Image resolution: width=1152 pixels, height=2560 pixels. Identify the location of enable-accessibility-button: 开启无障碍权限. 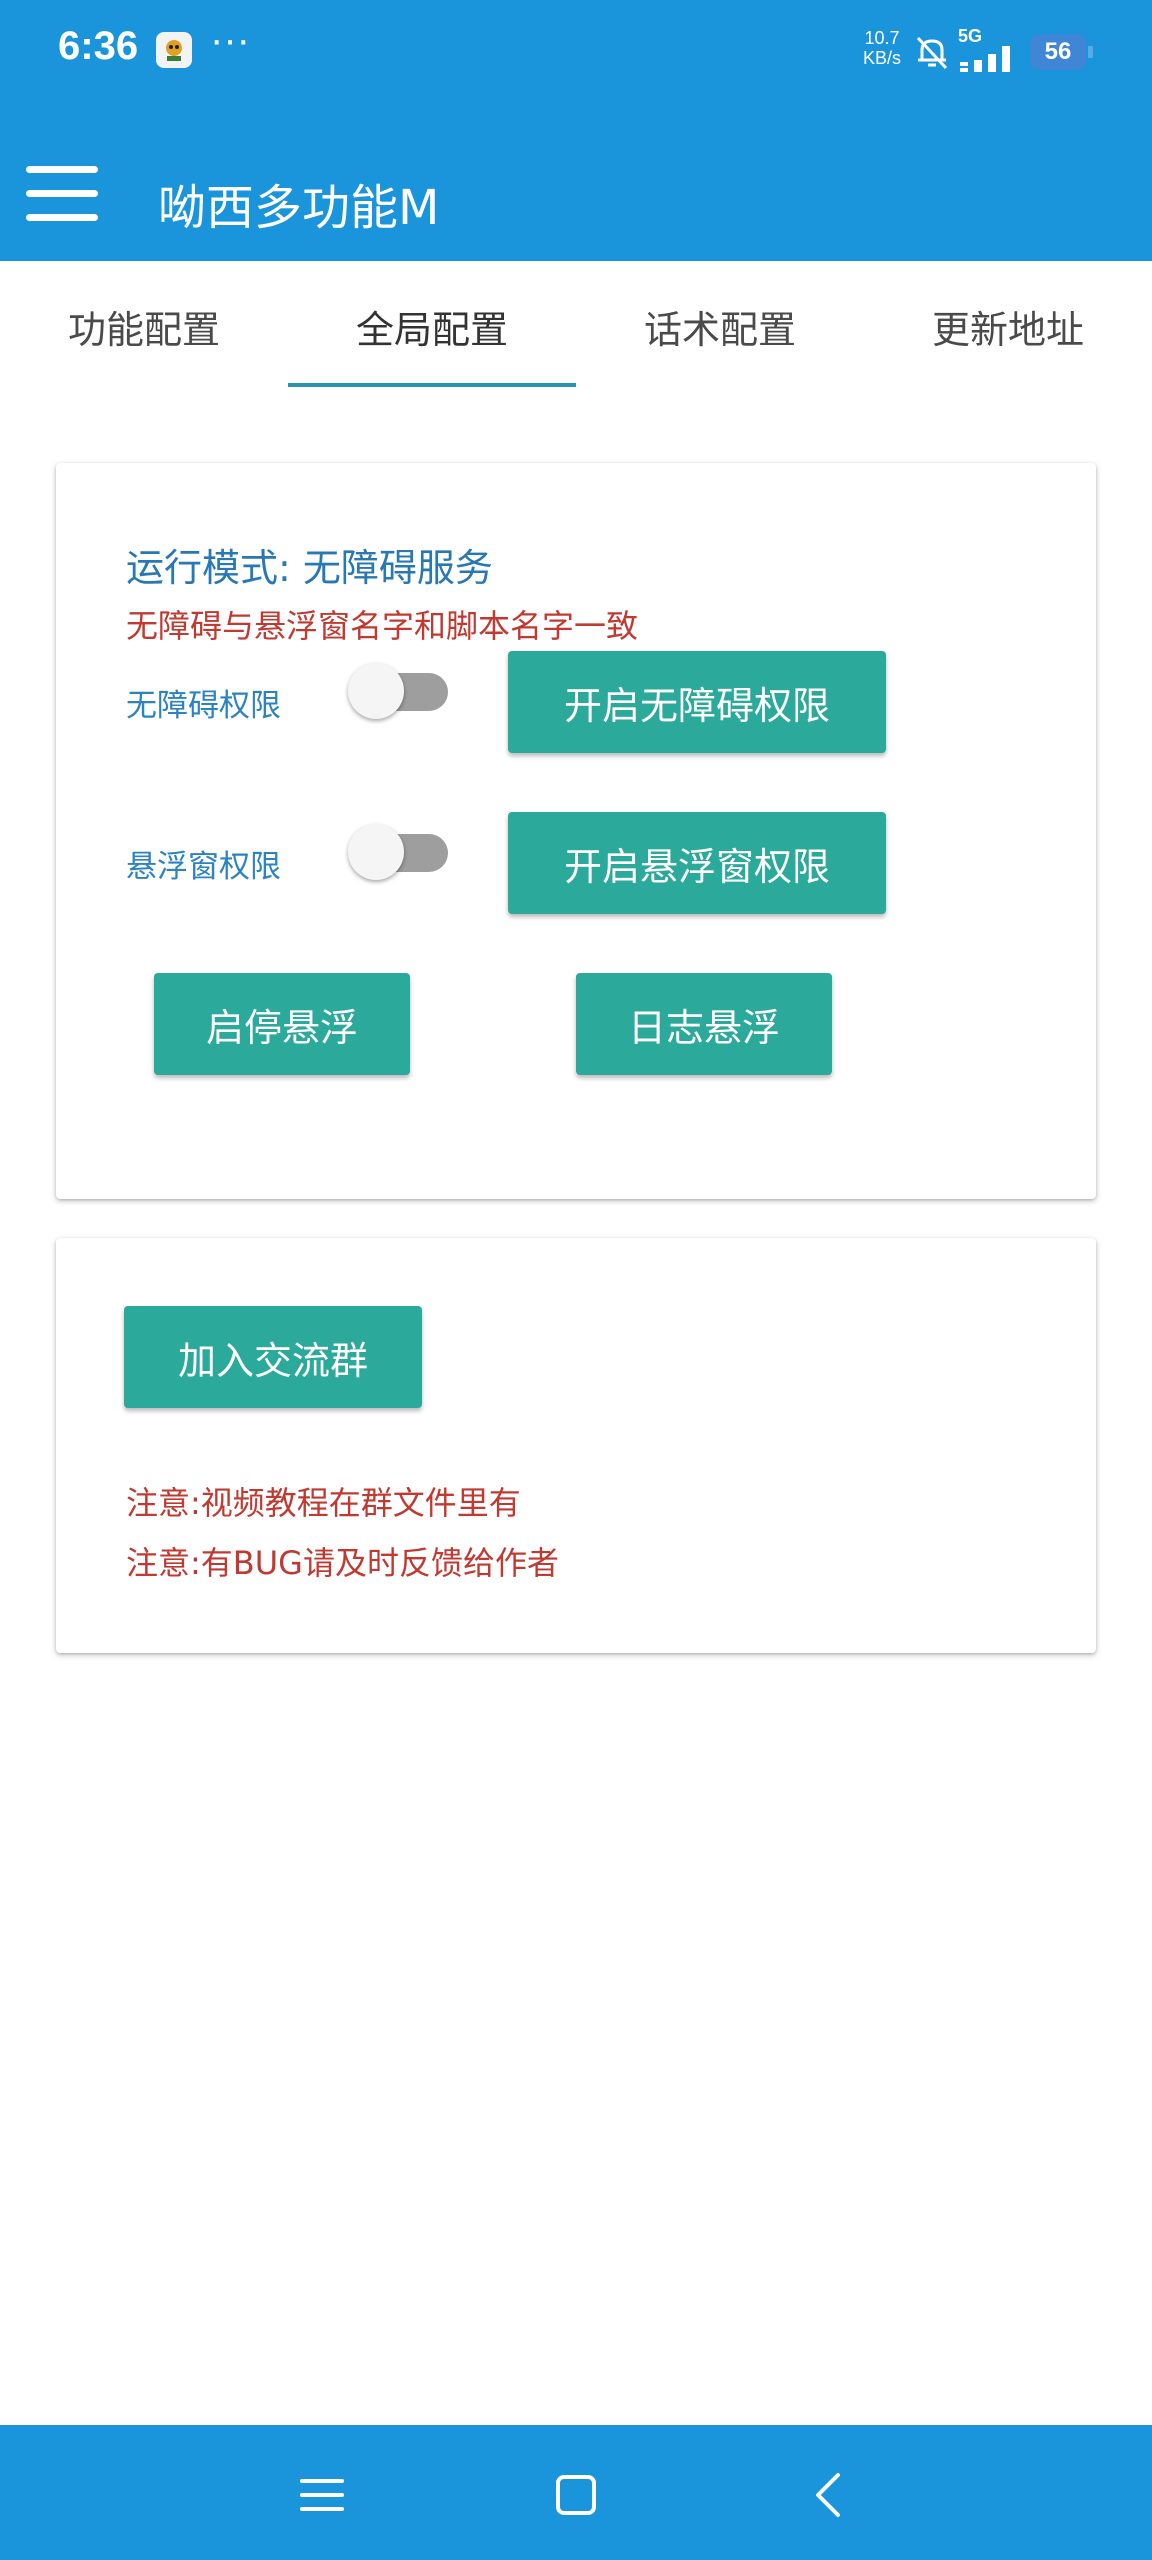
(697, 702).